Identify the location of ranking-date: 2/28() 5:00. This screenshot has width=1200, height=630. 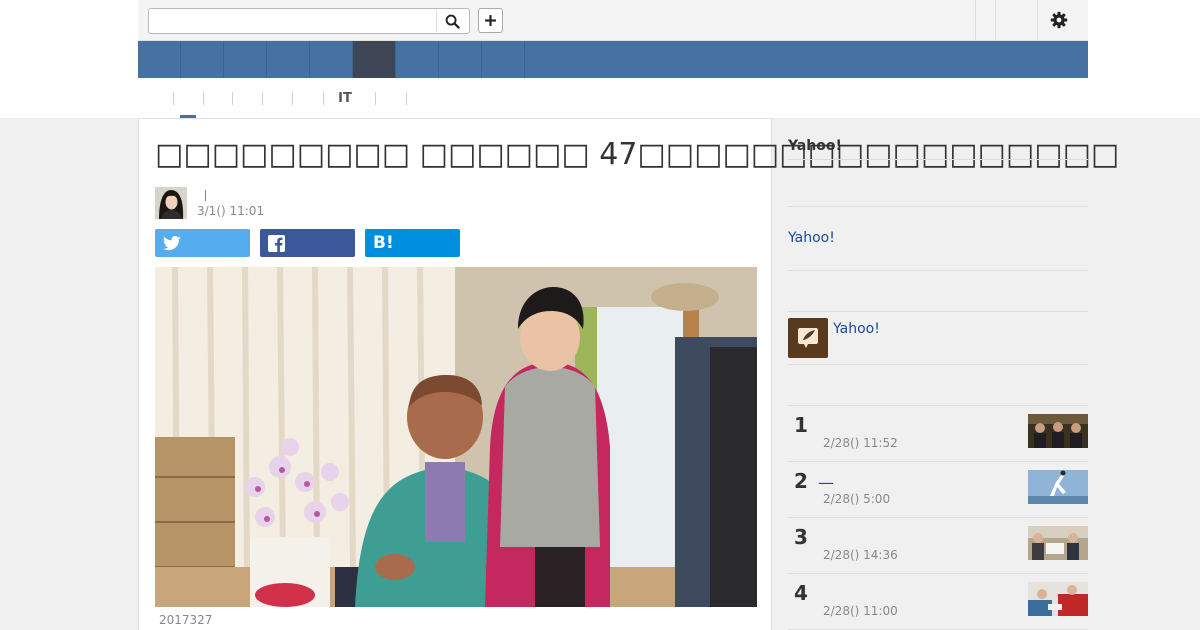
(857, 499).